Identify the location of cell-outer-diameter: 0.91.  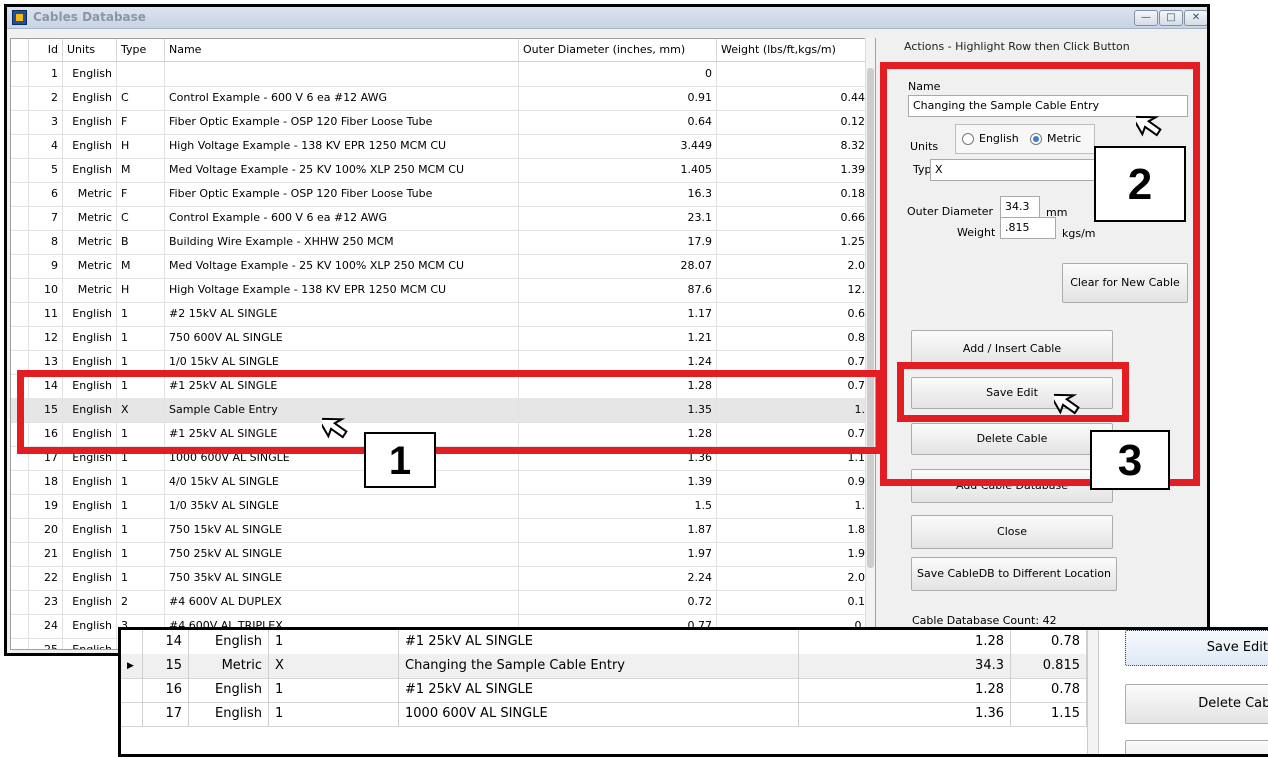
(618, 98).